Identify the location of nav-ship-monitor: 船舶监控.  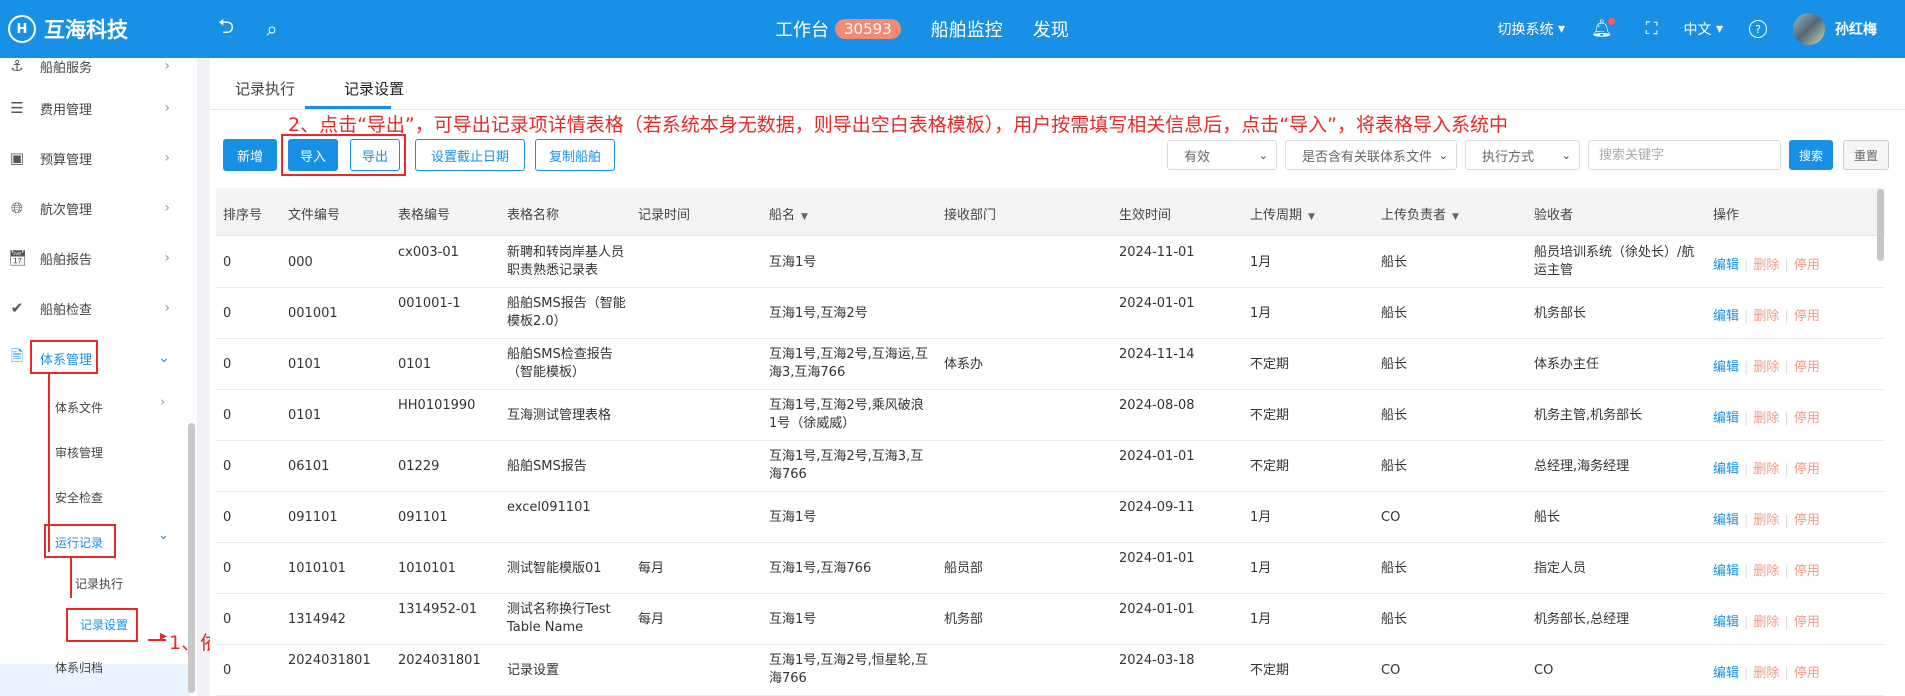
(967, 29).